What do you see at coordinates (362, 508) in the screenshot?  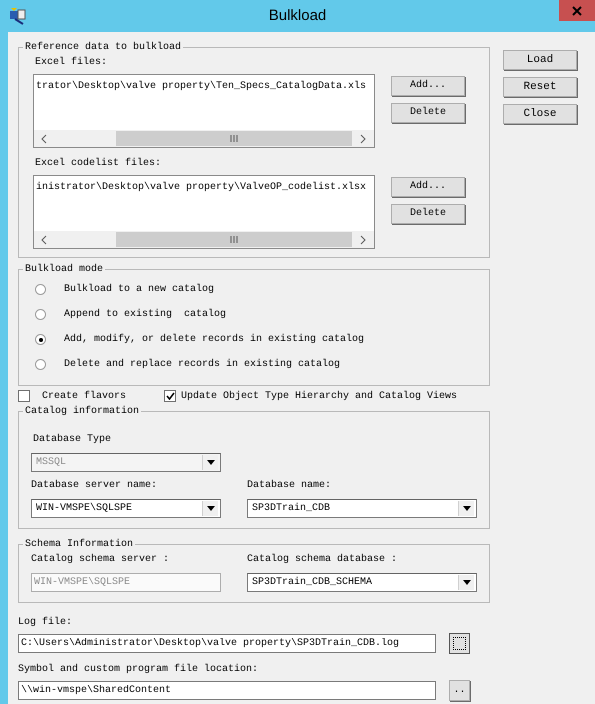 I see `dropdown: SP3DTrain_CDB` at bounding box center [362, 508].